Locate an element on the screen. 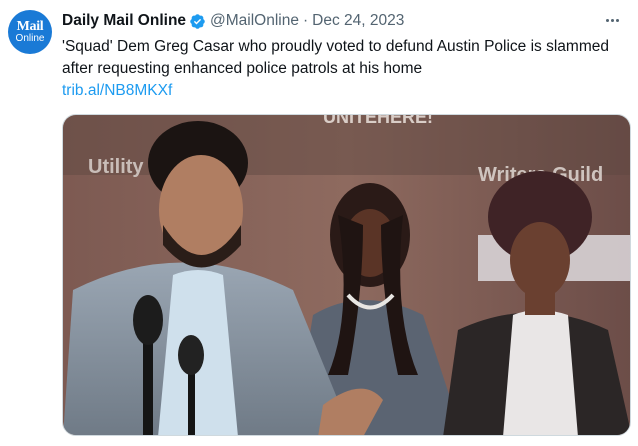 The width and height of the screenshot is (638, 446). verified-badge-icon is located at coordinates (197, 21).